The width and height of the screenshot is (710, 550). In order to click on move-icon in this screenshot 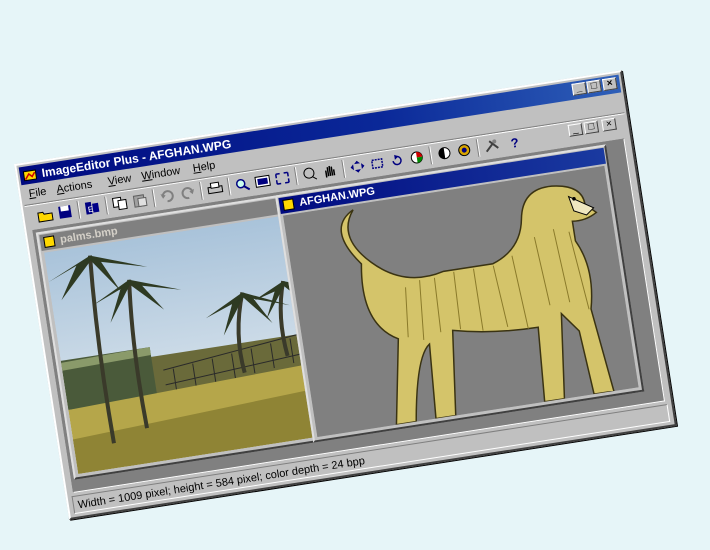, I will do `click(357, 166)`.